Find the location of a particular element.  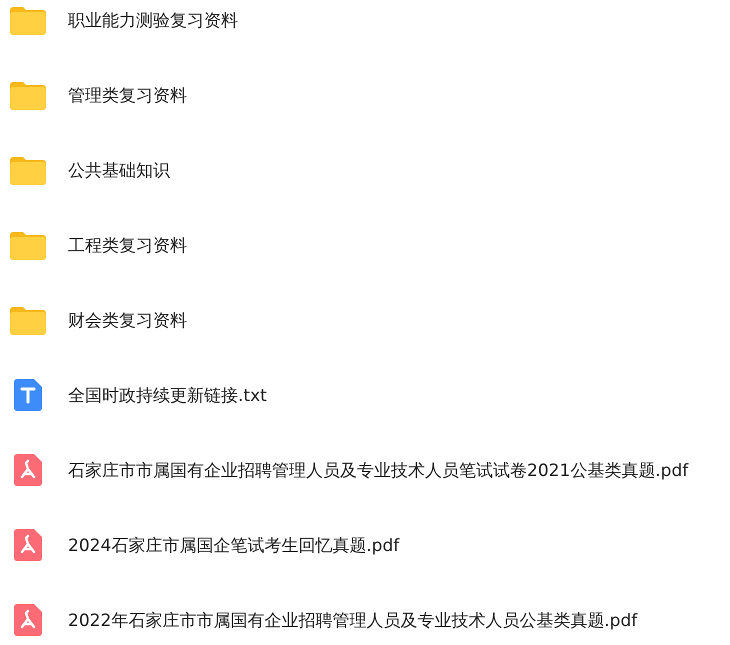

file-name: 2024石家庄市属国企笔试考生回忆真题.pdf is located at coordinates (234, 545).